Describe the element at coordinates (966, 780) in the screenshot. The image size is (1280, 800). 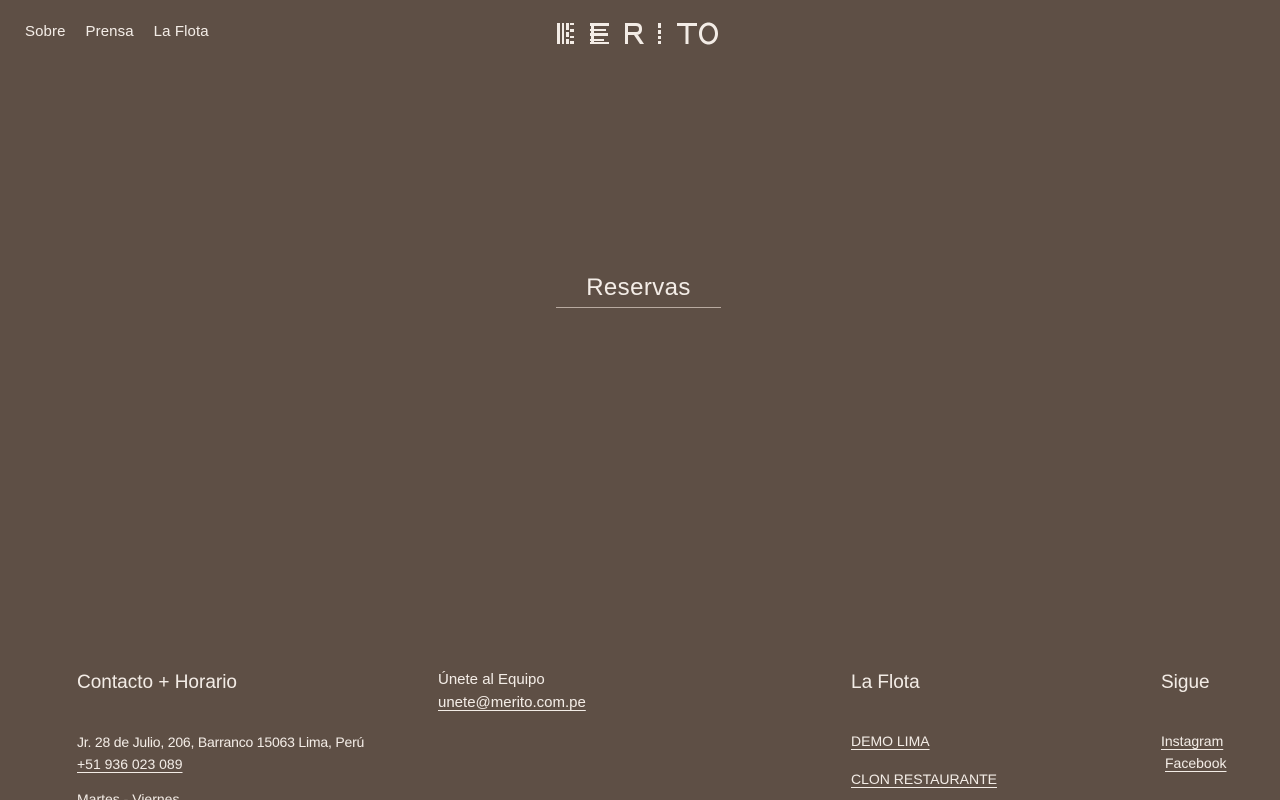
I see `fleet-link-clon-restaurante: CLON RESTAURANTE` at that location.